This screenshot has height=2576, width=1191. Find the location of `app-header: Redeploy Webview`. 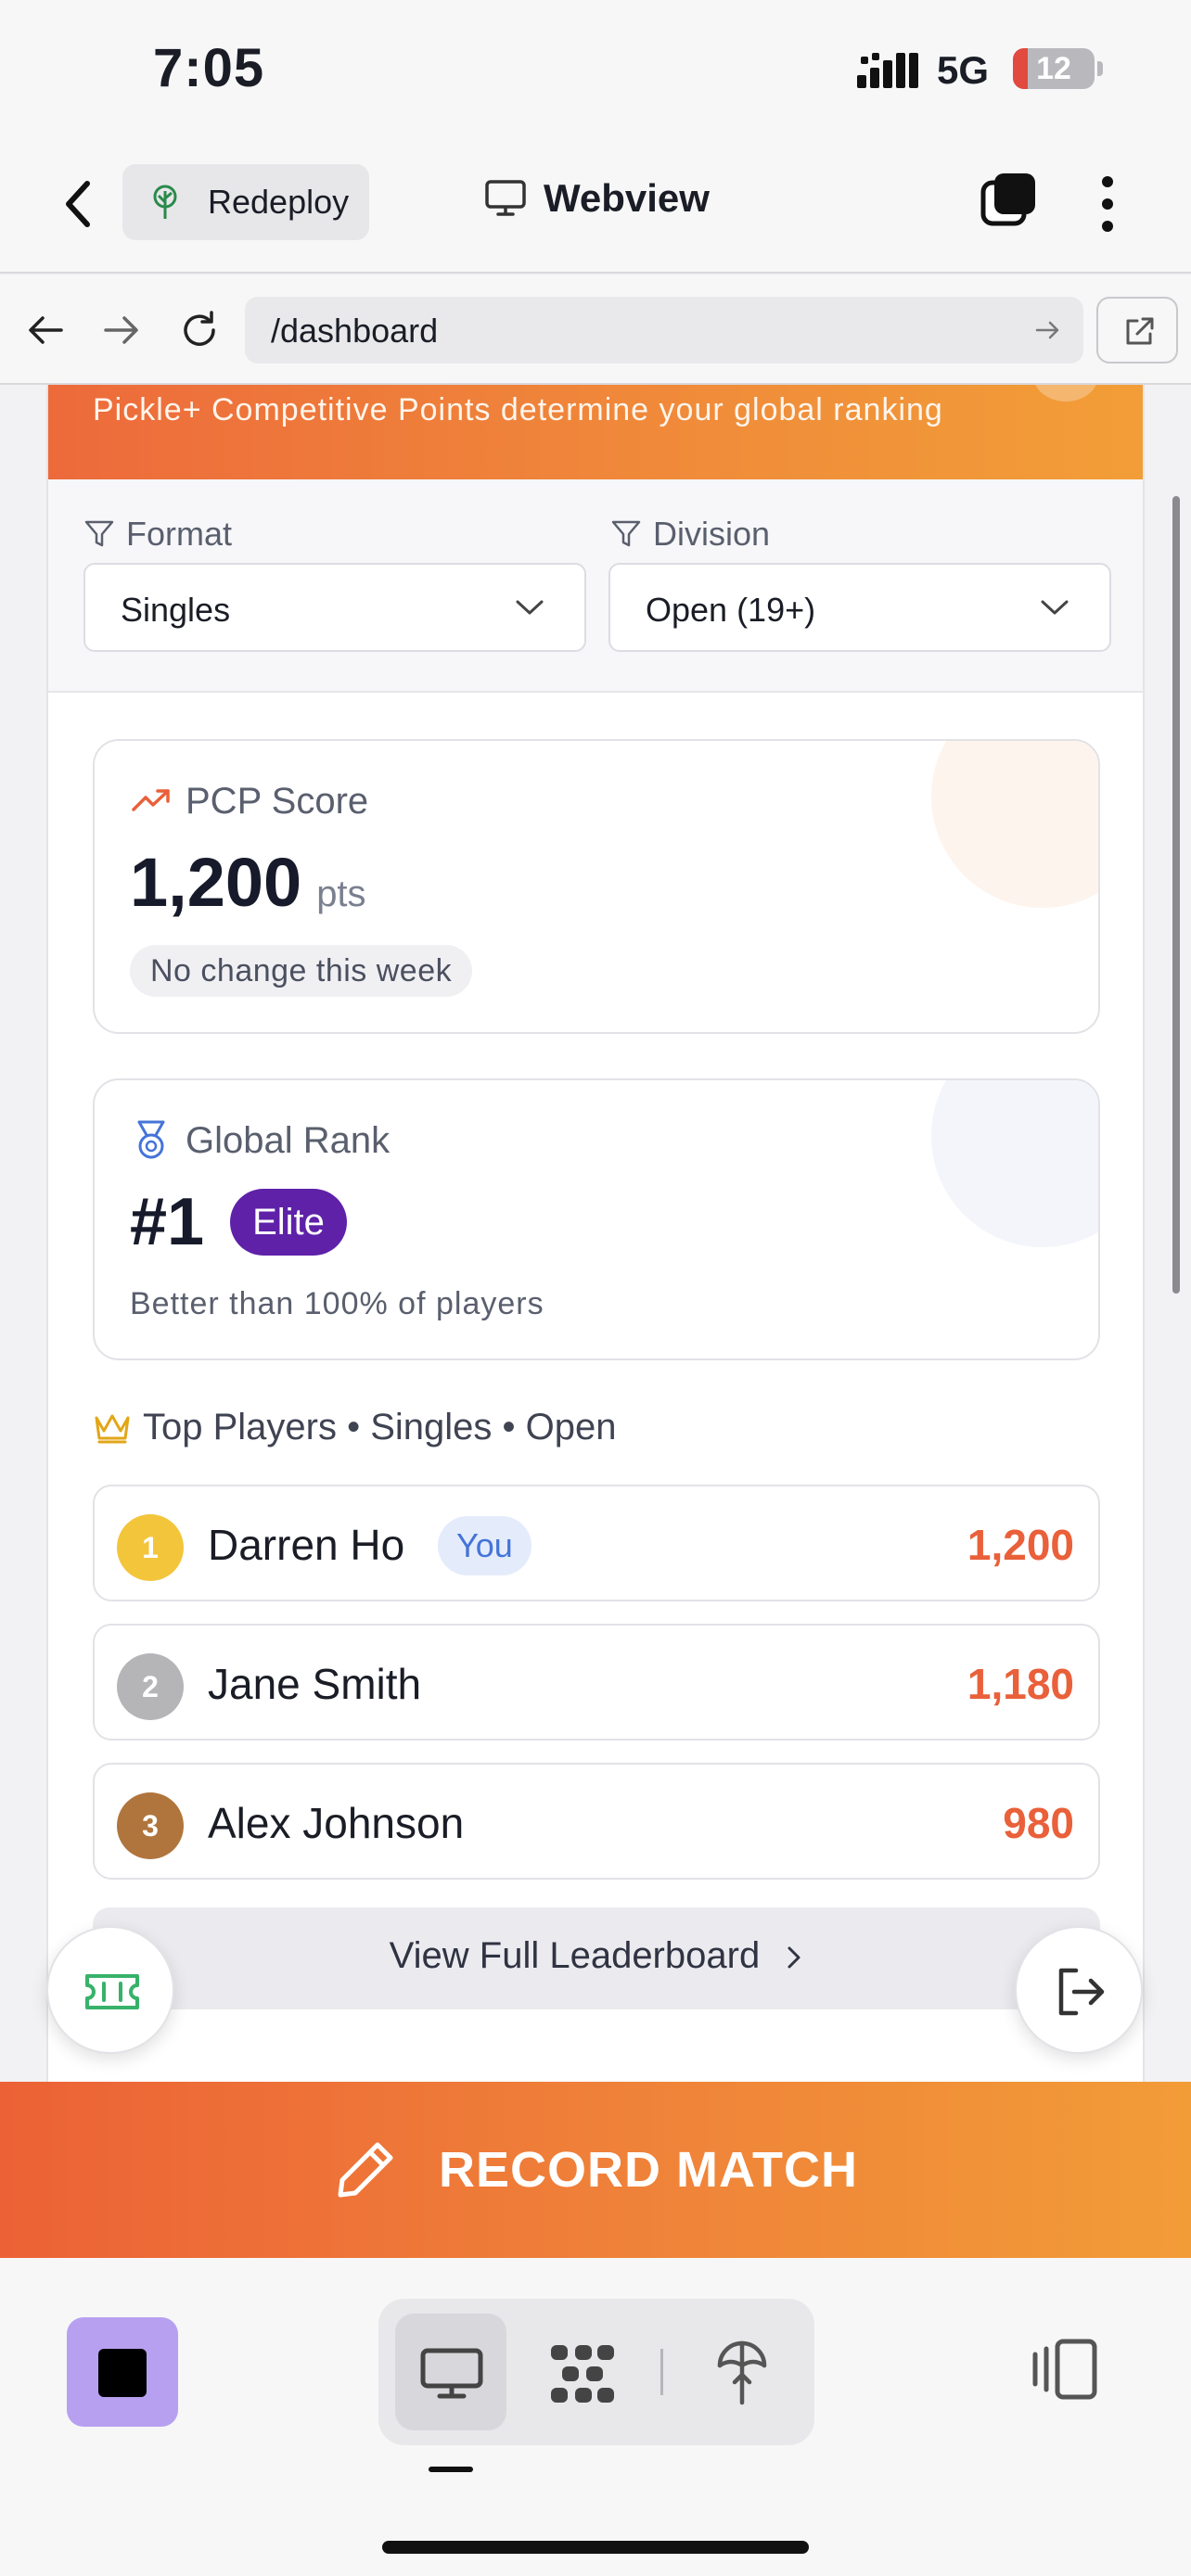

app-header: Redeploy Webview is located at coordinates (595, 207).